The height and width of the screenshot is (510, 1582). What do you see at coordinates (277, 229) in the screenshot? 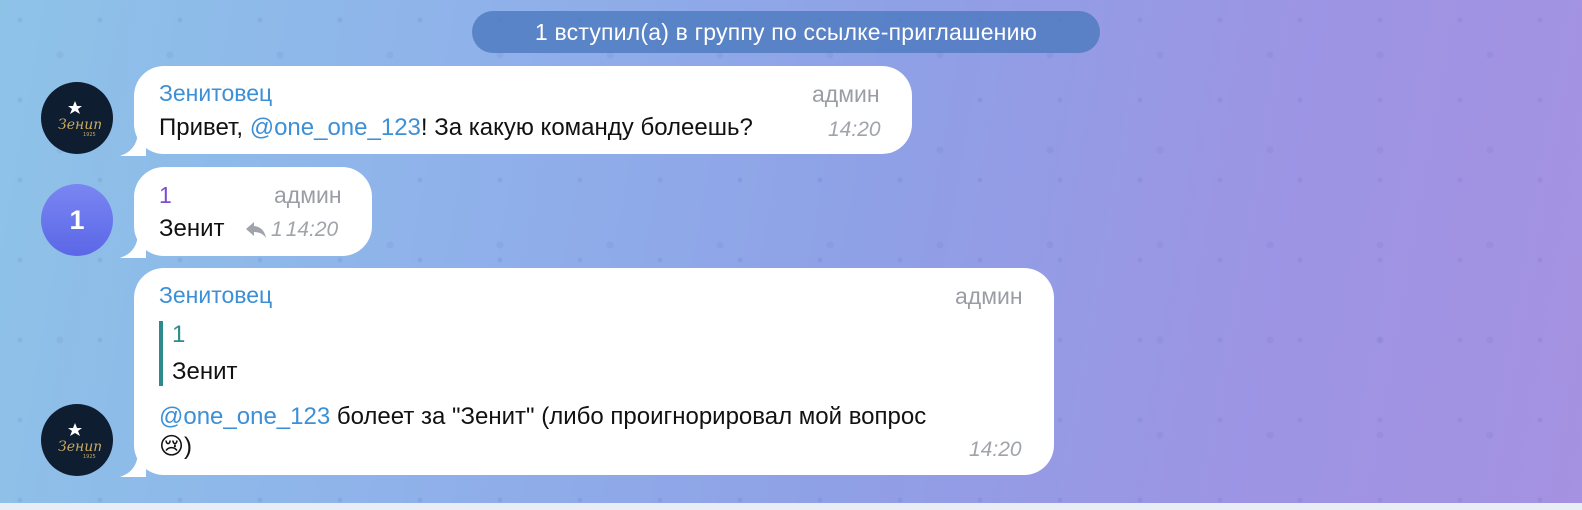
I see `reply-count: 1` at bounding box center [277, 229].